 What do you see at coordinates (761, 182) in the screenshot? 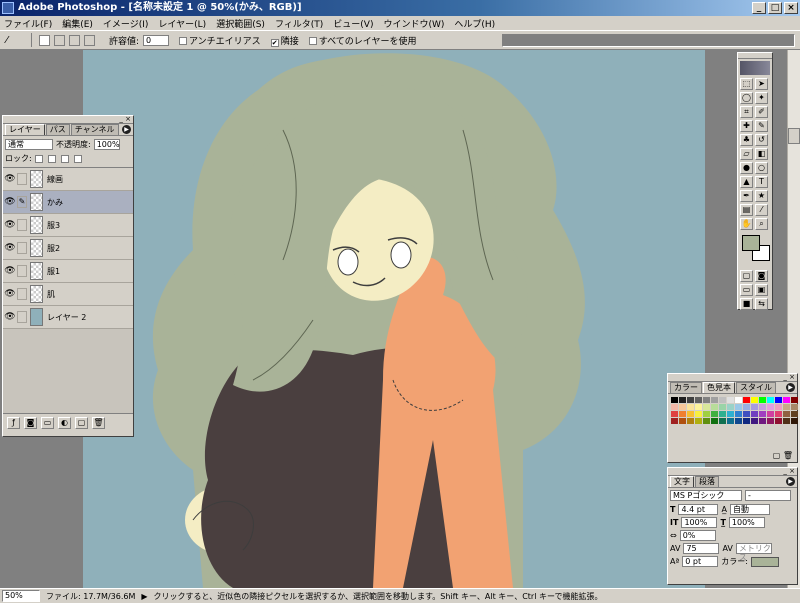
I see `type-tool-icon: T` at bounding box center [761, 182].